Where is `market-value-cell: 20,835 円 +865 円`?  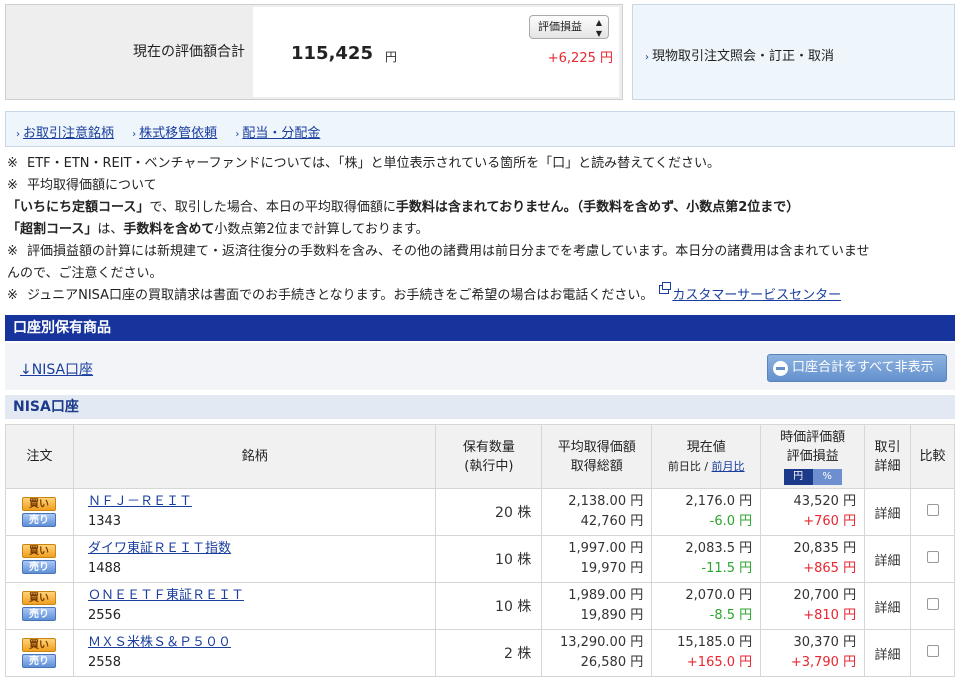 market-value-cell: 20,835 円 +865 円 is located at coordinates (813, 559).